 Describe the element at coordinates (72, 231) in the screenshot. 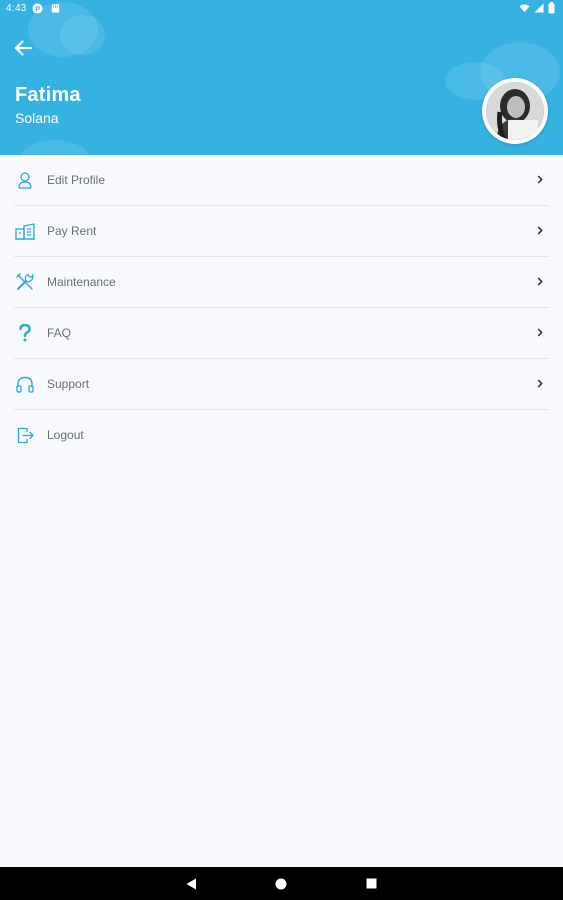

I see `menu-item-label: Pay Rent` at that location.